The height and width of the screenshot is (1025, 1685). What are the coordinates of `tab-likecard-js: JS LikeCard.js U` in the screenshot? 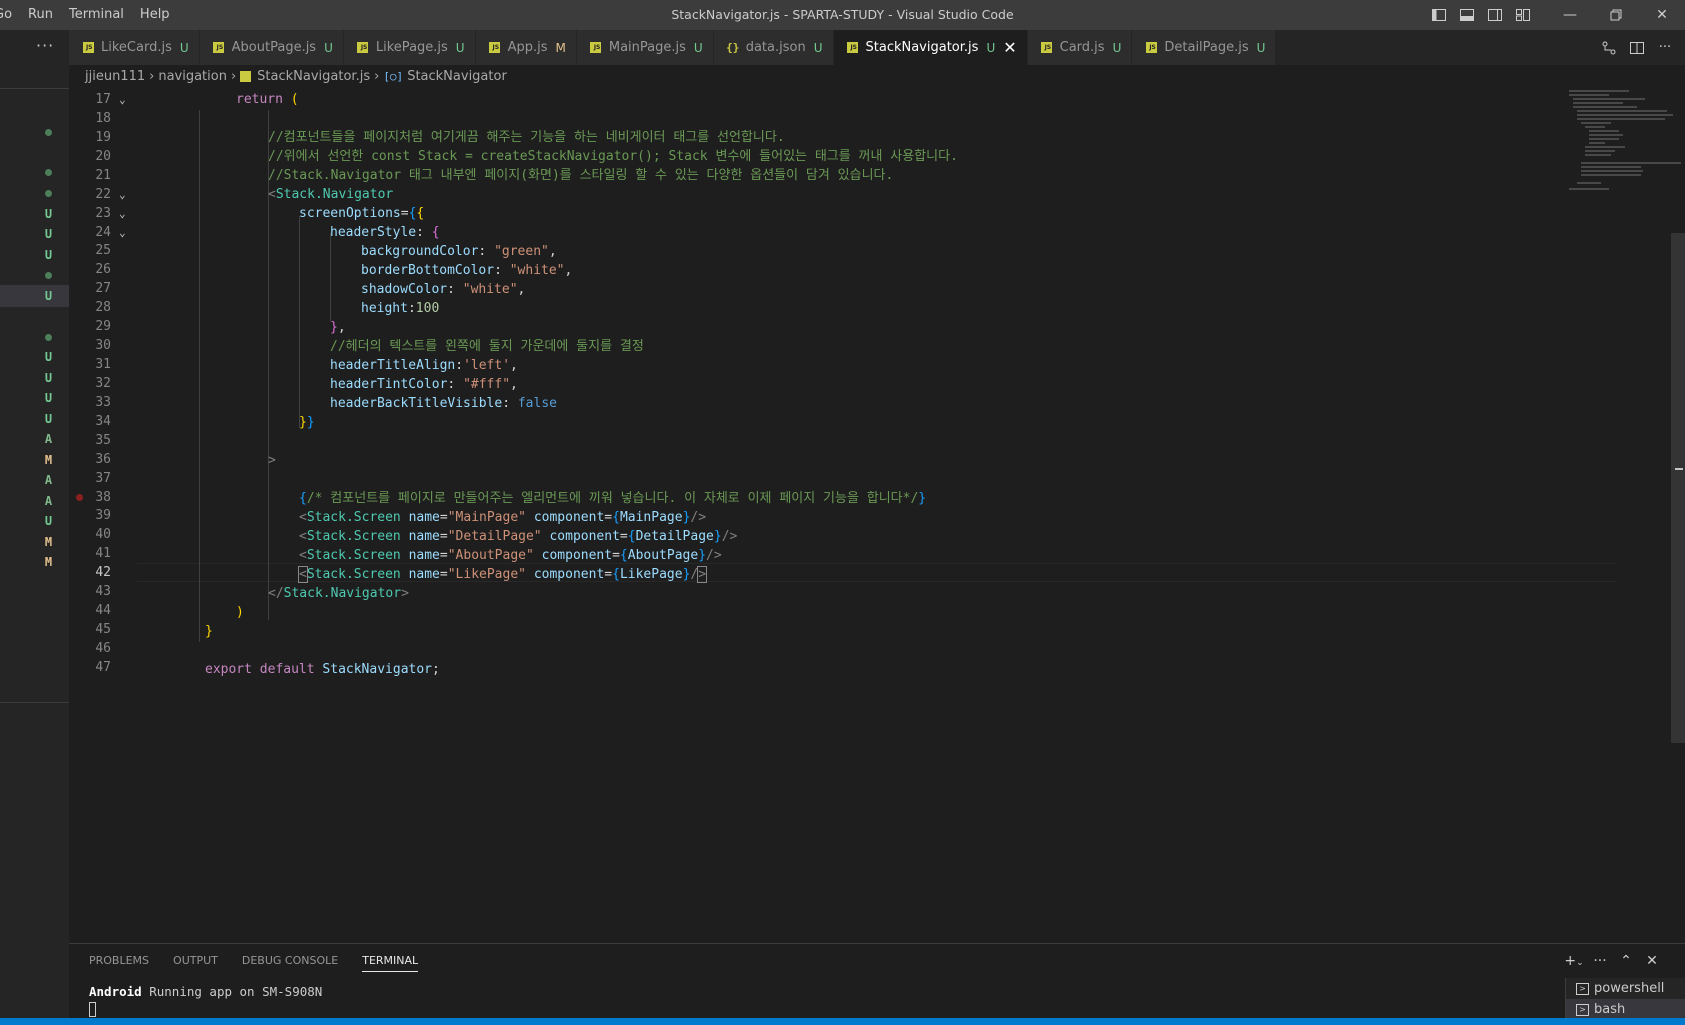 It's located at (134, 47).